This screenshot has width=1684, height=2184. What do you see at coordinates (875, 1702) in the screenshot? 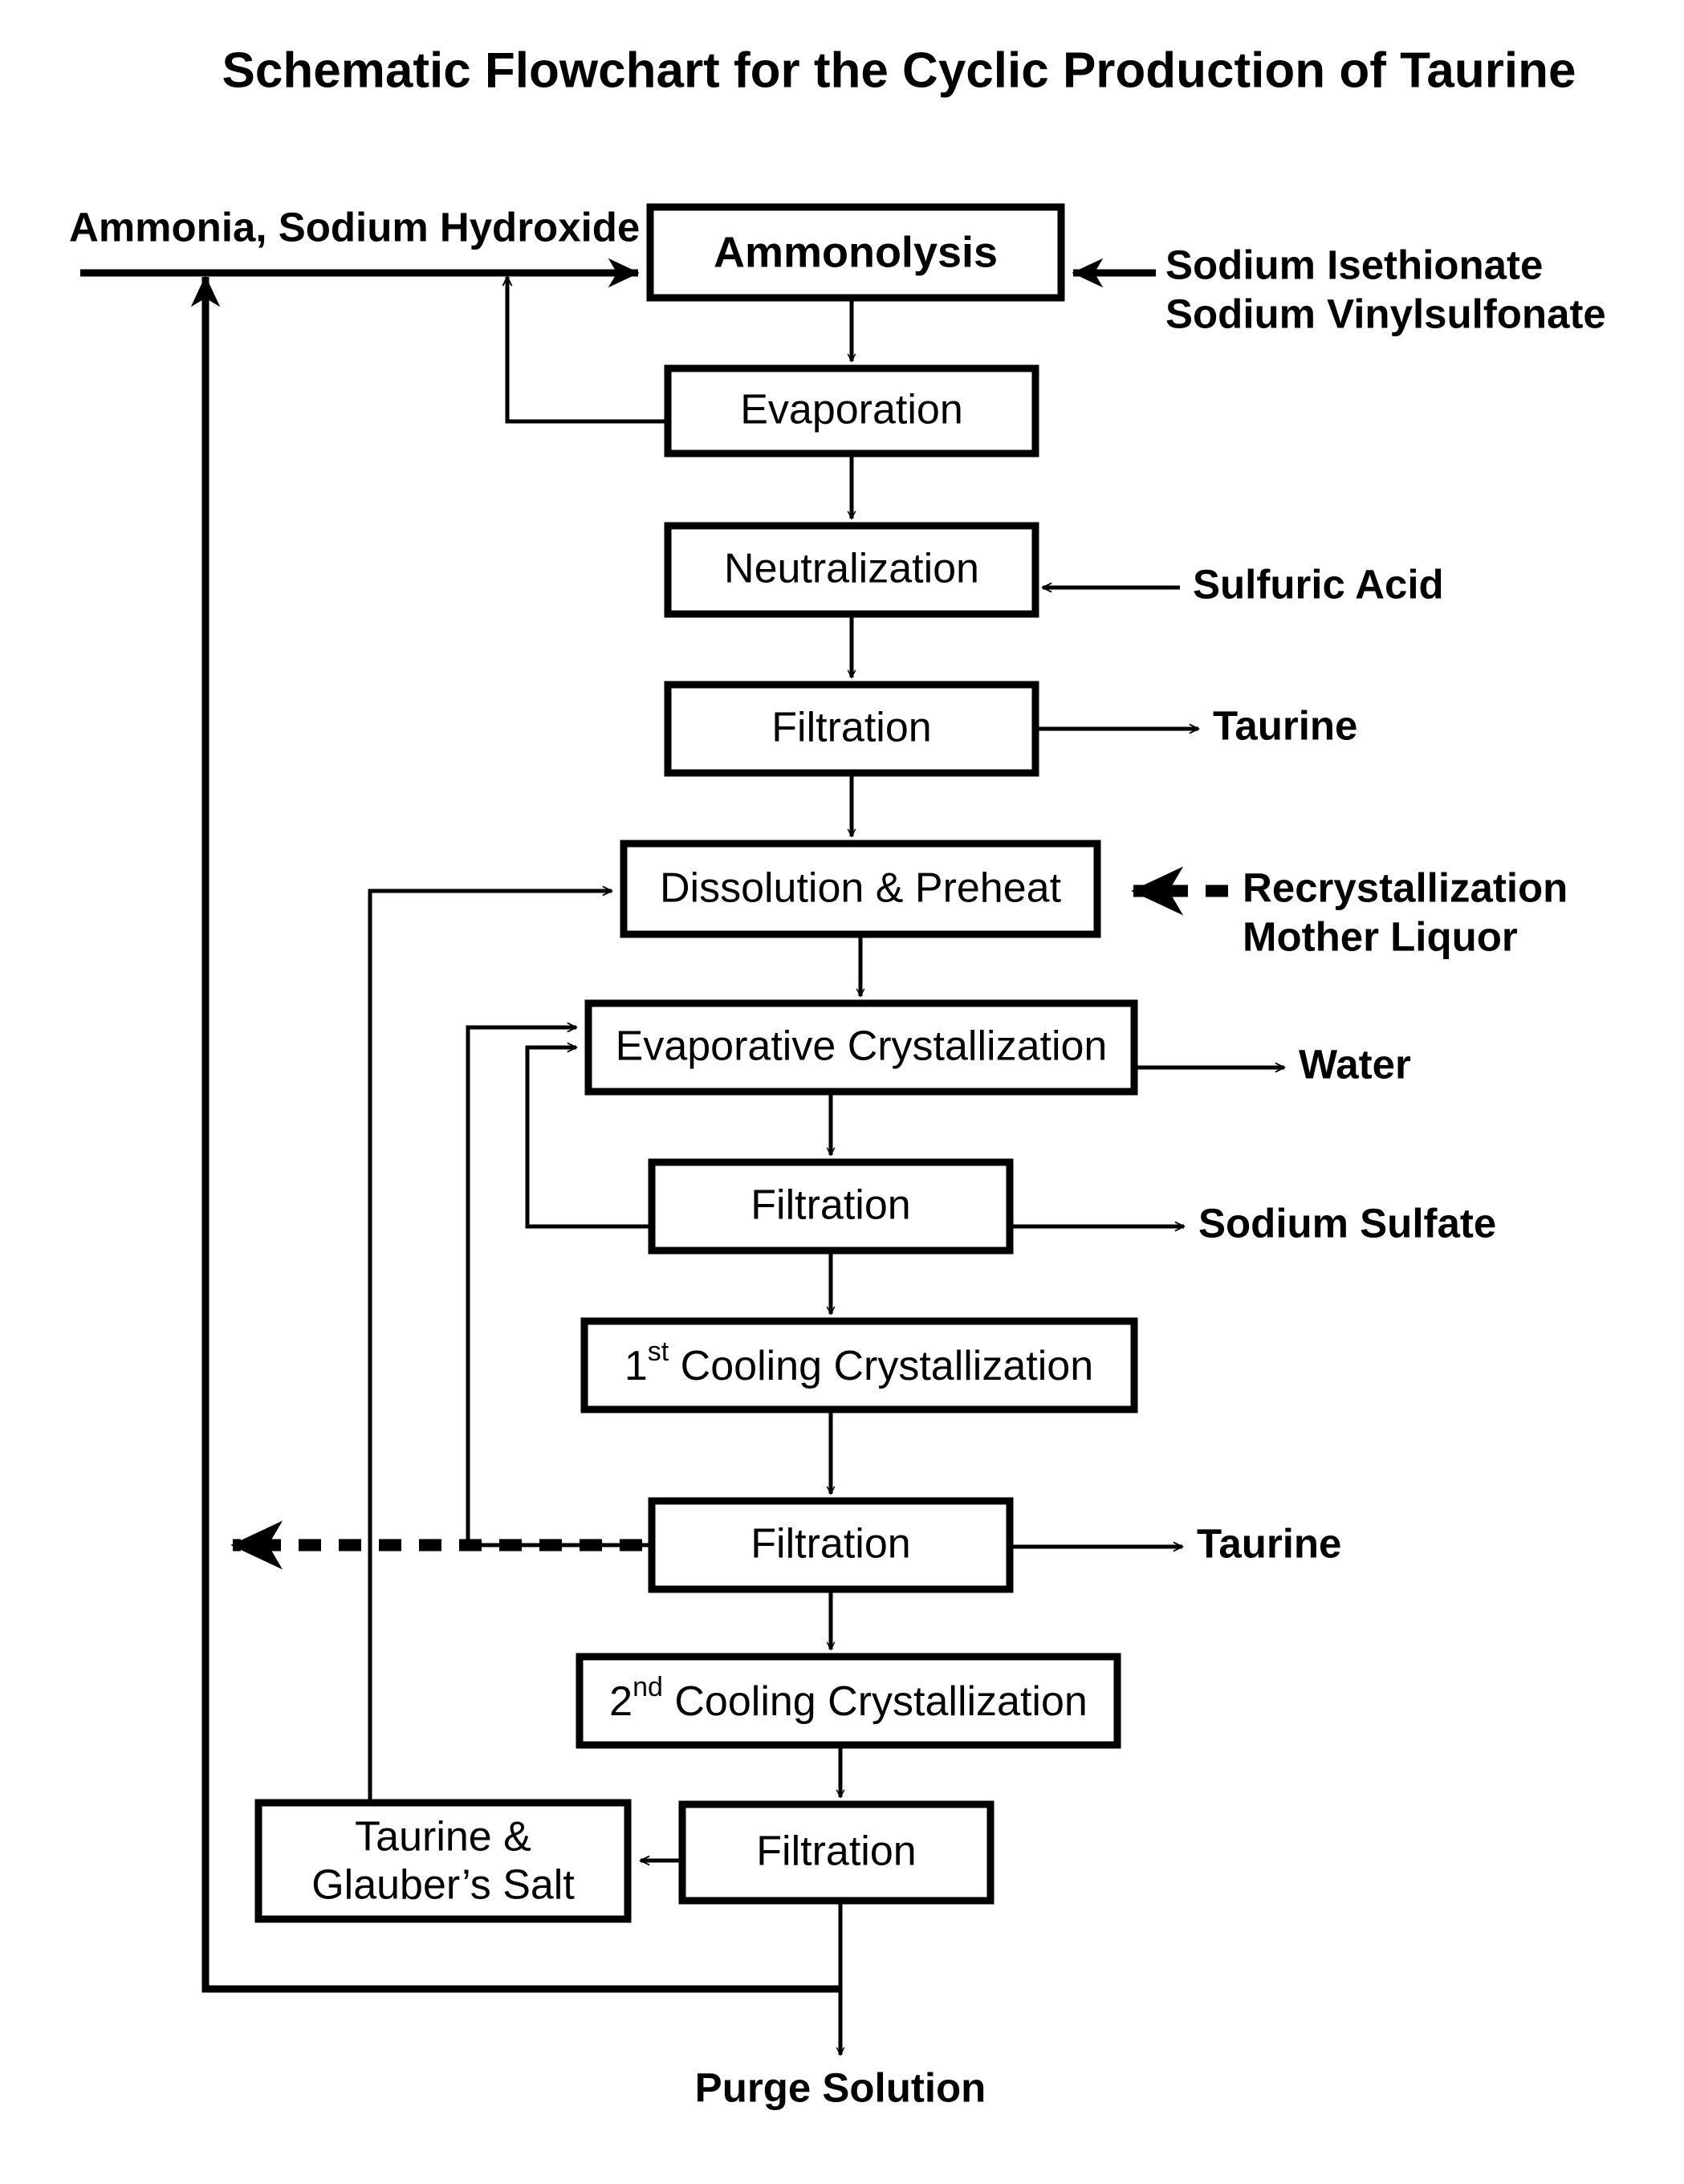
I see `cc2-rest: Cooling Crystallization` at bounding box center [875, 1702].